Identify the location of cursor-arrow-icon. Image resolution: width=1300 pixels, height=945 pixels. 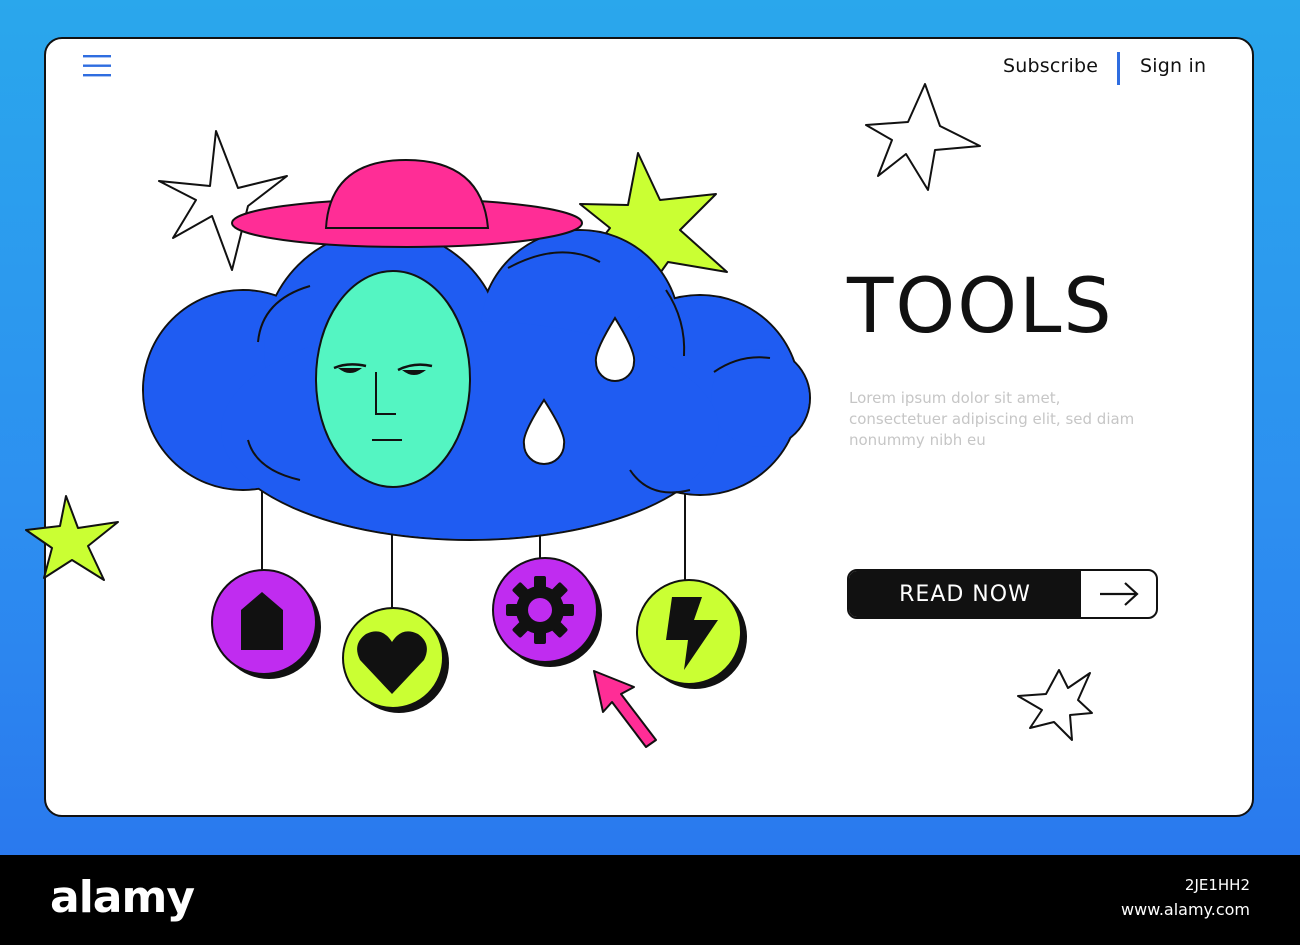
(625, 709).